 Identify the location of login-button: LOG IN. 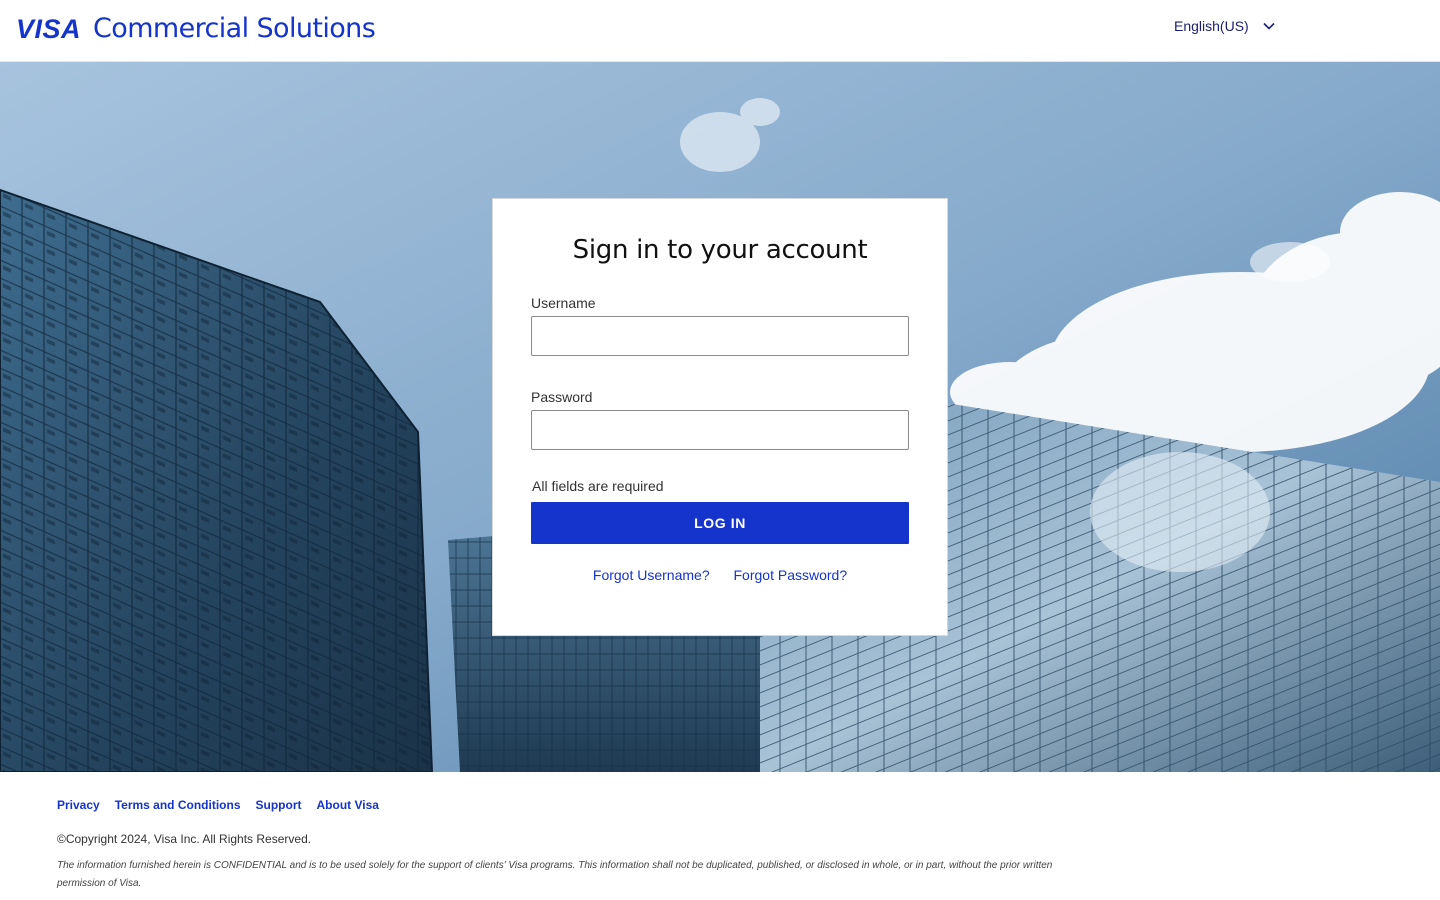
(720, 523).